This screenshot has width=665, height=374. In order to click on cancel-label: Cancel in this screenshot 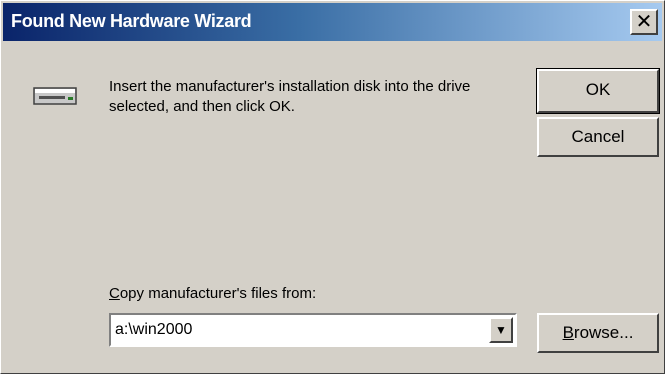, I will do `click(598, 136)`.